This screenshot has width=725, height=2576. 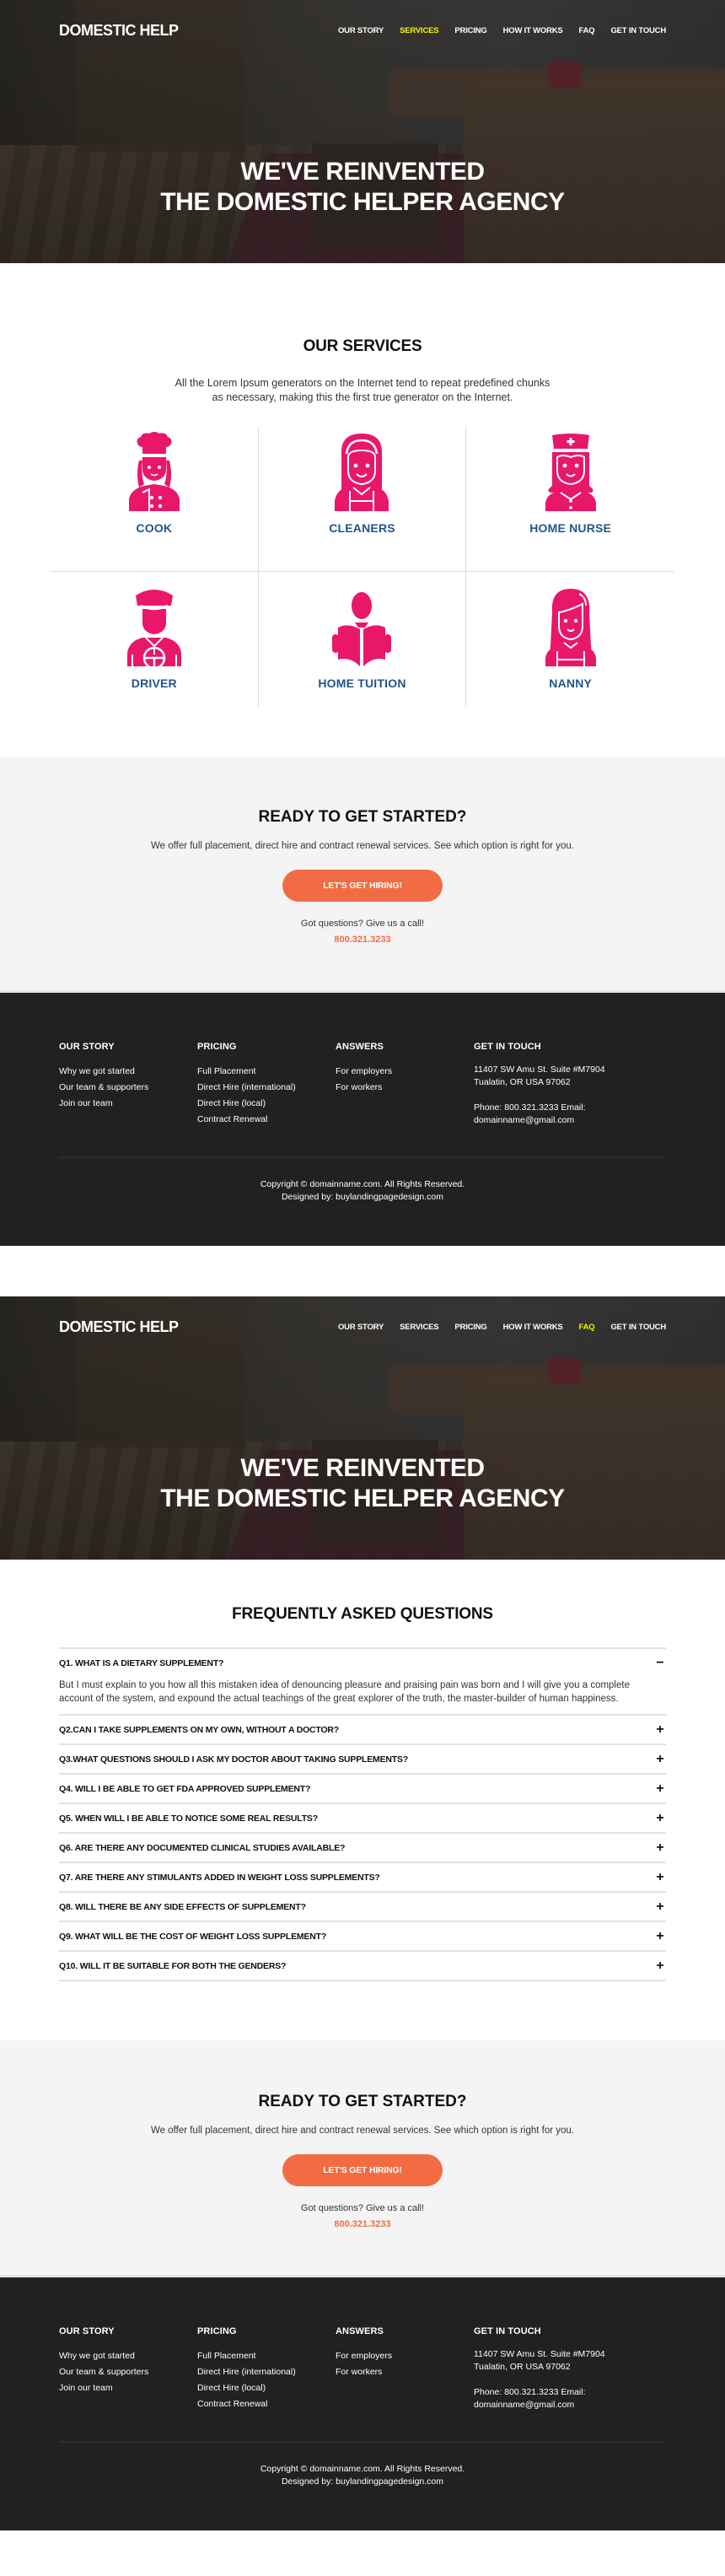 What do you see at coordinates (571, 683) in the screenshot?
I see `service-label: NANNY` at bounding box center [571, 683].